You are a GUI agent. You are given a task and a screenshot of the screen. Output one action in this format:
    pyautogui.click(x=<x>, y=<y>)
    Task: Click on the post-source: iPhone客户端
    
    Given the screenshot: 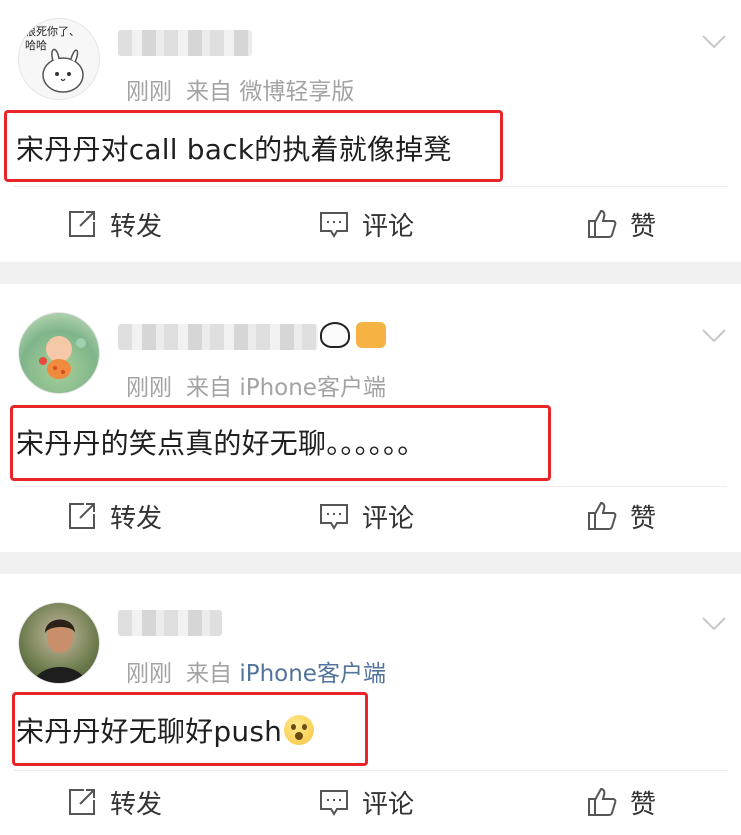 What is the action you would take?
    pyautogui.click(x=312, y=388)
    